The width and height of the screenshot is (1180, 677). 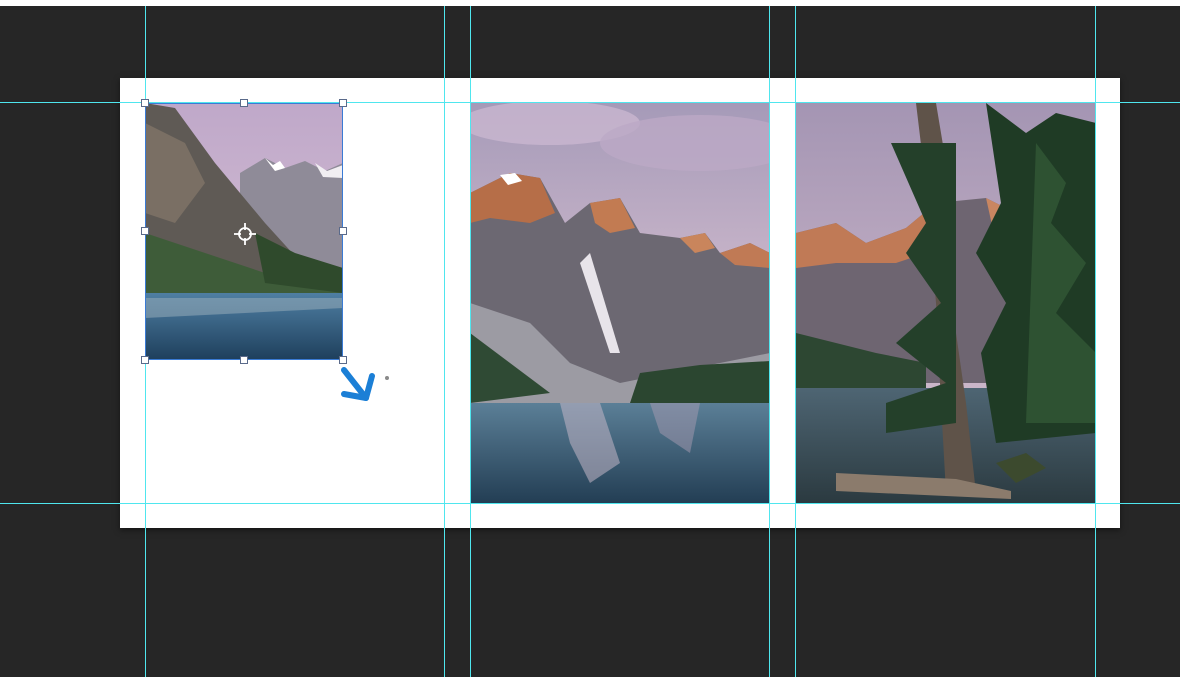 What do you see at coordinates (244, 360) in the screenshot?
I see `resize-handle-bottom-center` at bounding box center [244, 360].